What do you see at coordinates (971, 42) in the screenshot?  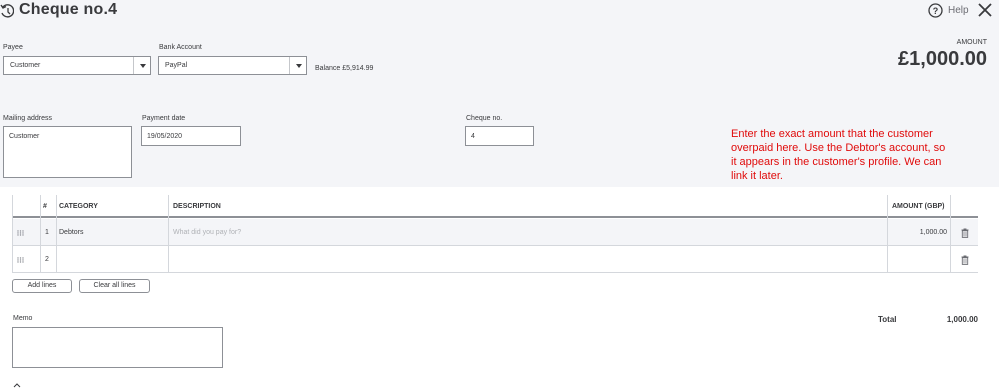 I see `amount-label: AMOUNT` at bounding box center [971, 42].